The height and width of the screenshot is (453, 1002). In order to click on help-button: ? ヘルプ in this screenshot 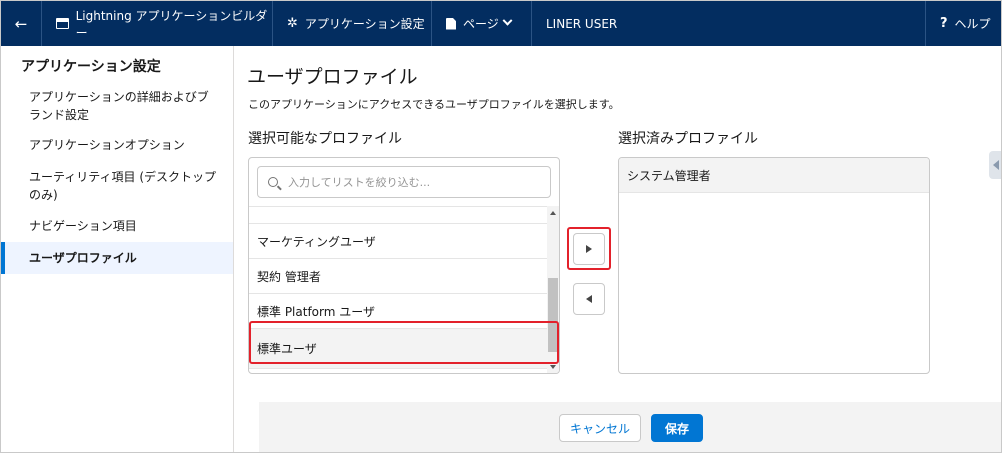, I will do `click(963, 23)`.